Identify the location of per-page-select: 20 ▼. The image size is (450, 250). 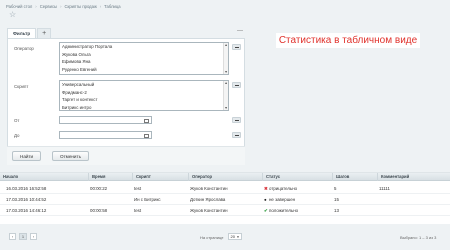
(235, 236).